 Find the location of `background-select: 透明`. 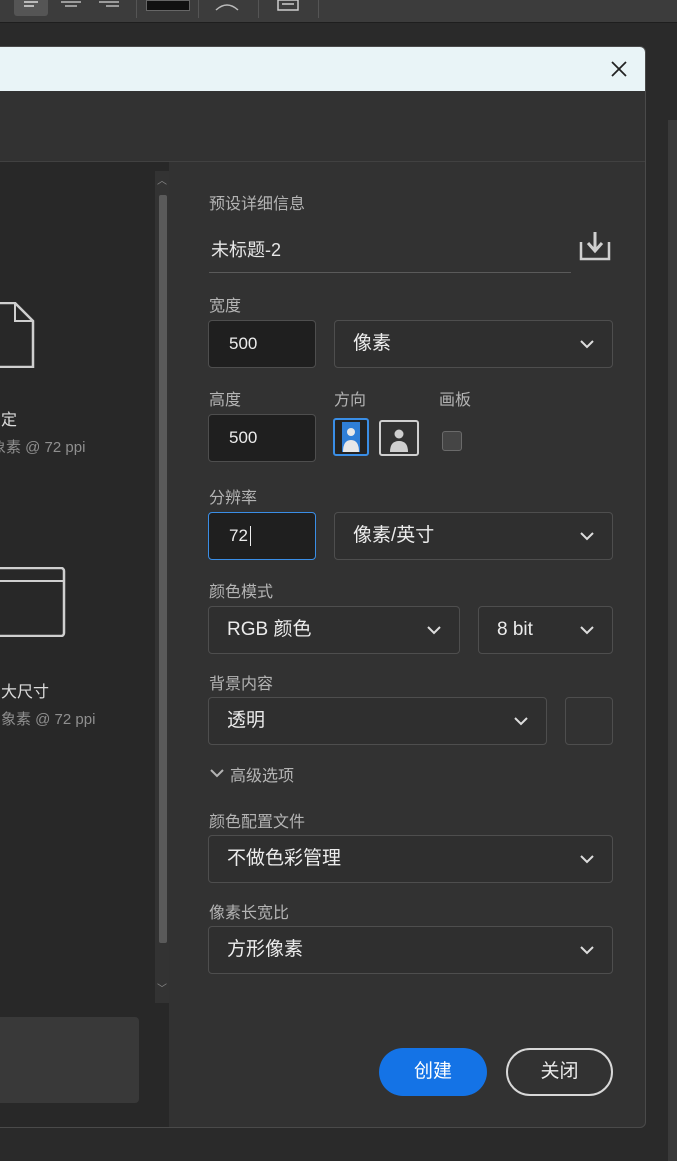

background-select: 透明 is located at coordinates (377, 721).